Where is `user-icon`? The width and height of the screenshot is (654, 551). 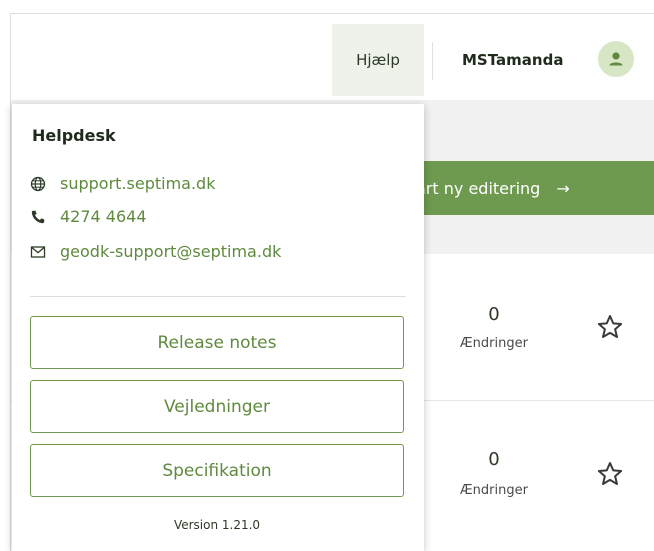
user-icon is located at coordinates (616, 59).